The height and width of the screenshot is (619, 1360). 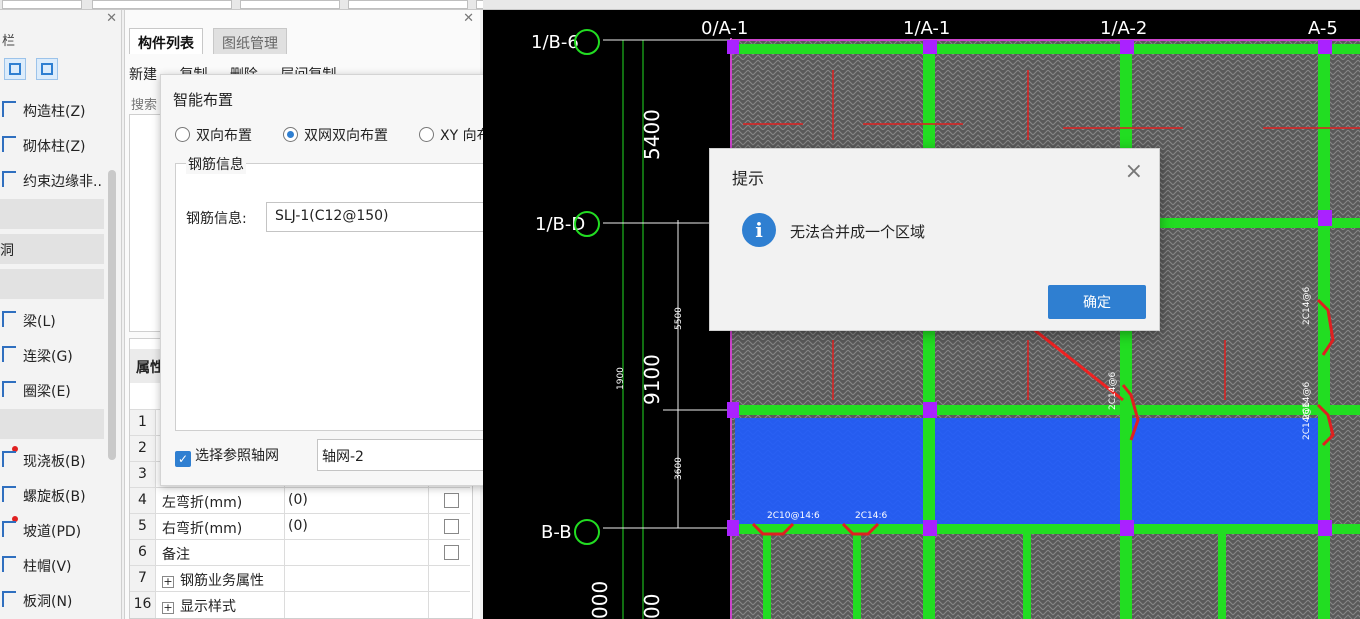 I want to click on ref-grid-checkbox: ✓ 选择参照轴网, so click(x=227, y=456).